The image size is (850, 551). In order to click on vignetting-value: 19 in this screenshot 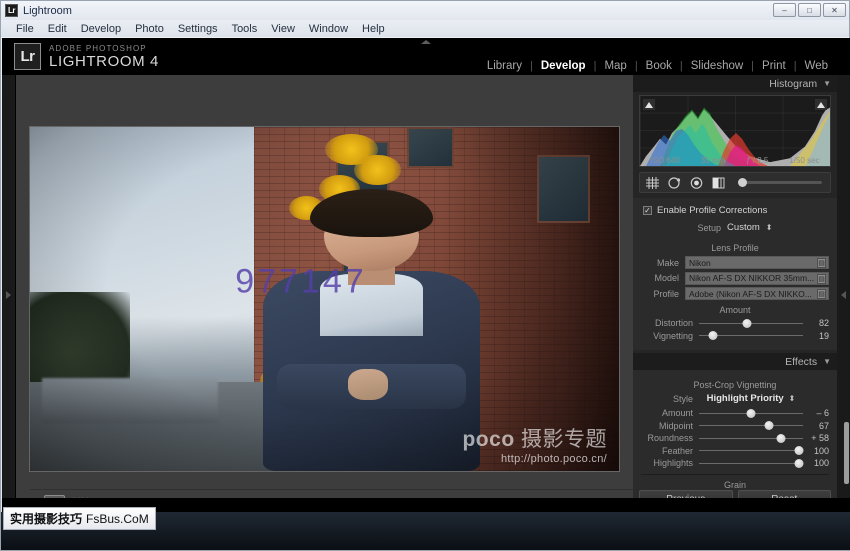, I will do `click(816, 336)`.